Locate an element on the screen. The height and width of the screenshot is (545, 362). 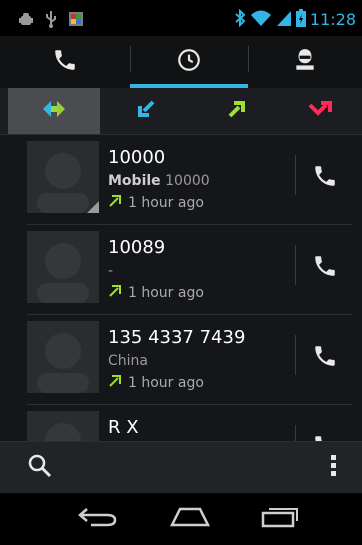
filter-missed-calls is located at coordinates (322, 111).